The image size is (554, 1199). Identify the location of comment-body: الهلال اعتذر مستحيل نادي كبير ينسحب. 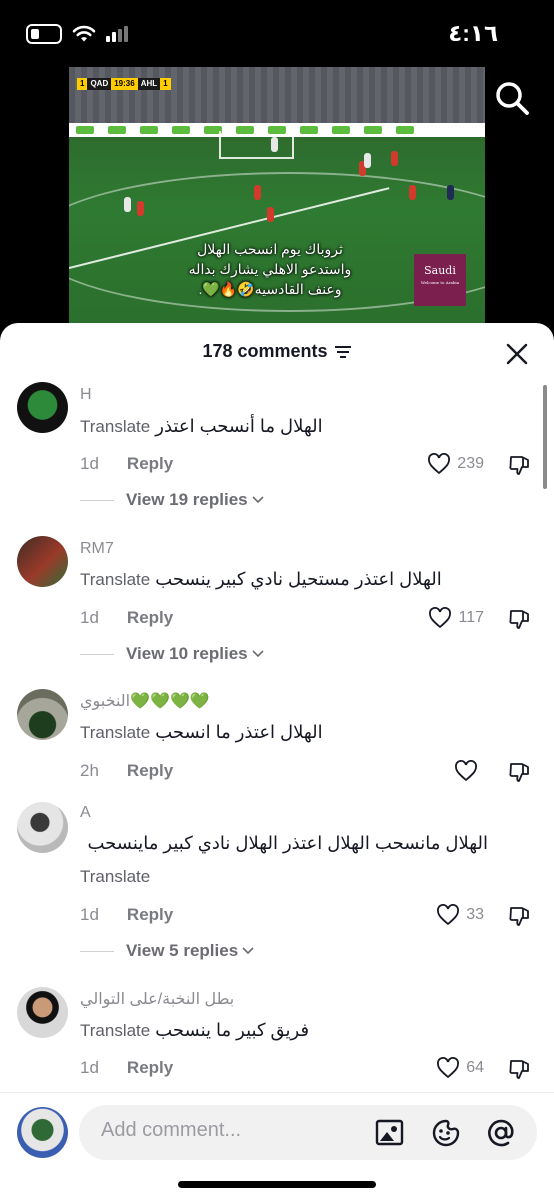
(298, 579).